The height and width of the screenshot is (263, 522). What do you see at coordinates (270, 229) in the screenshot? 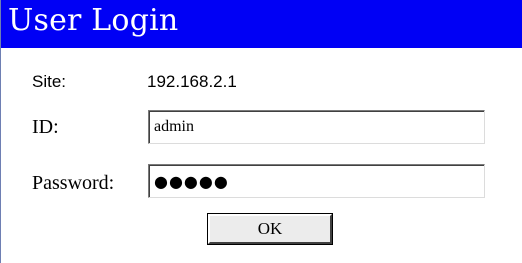
I see `ok-button: OK` at bounding box center [270, 229].